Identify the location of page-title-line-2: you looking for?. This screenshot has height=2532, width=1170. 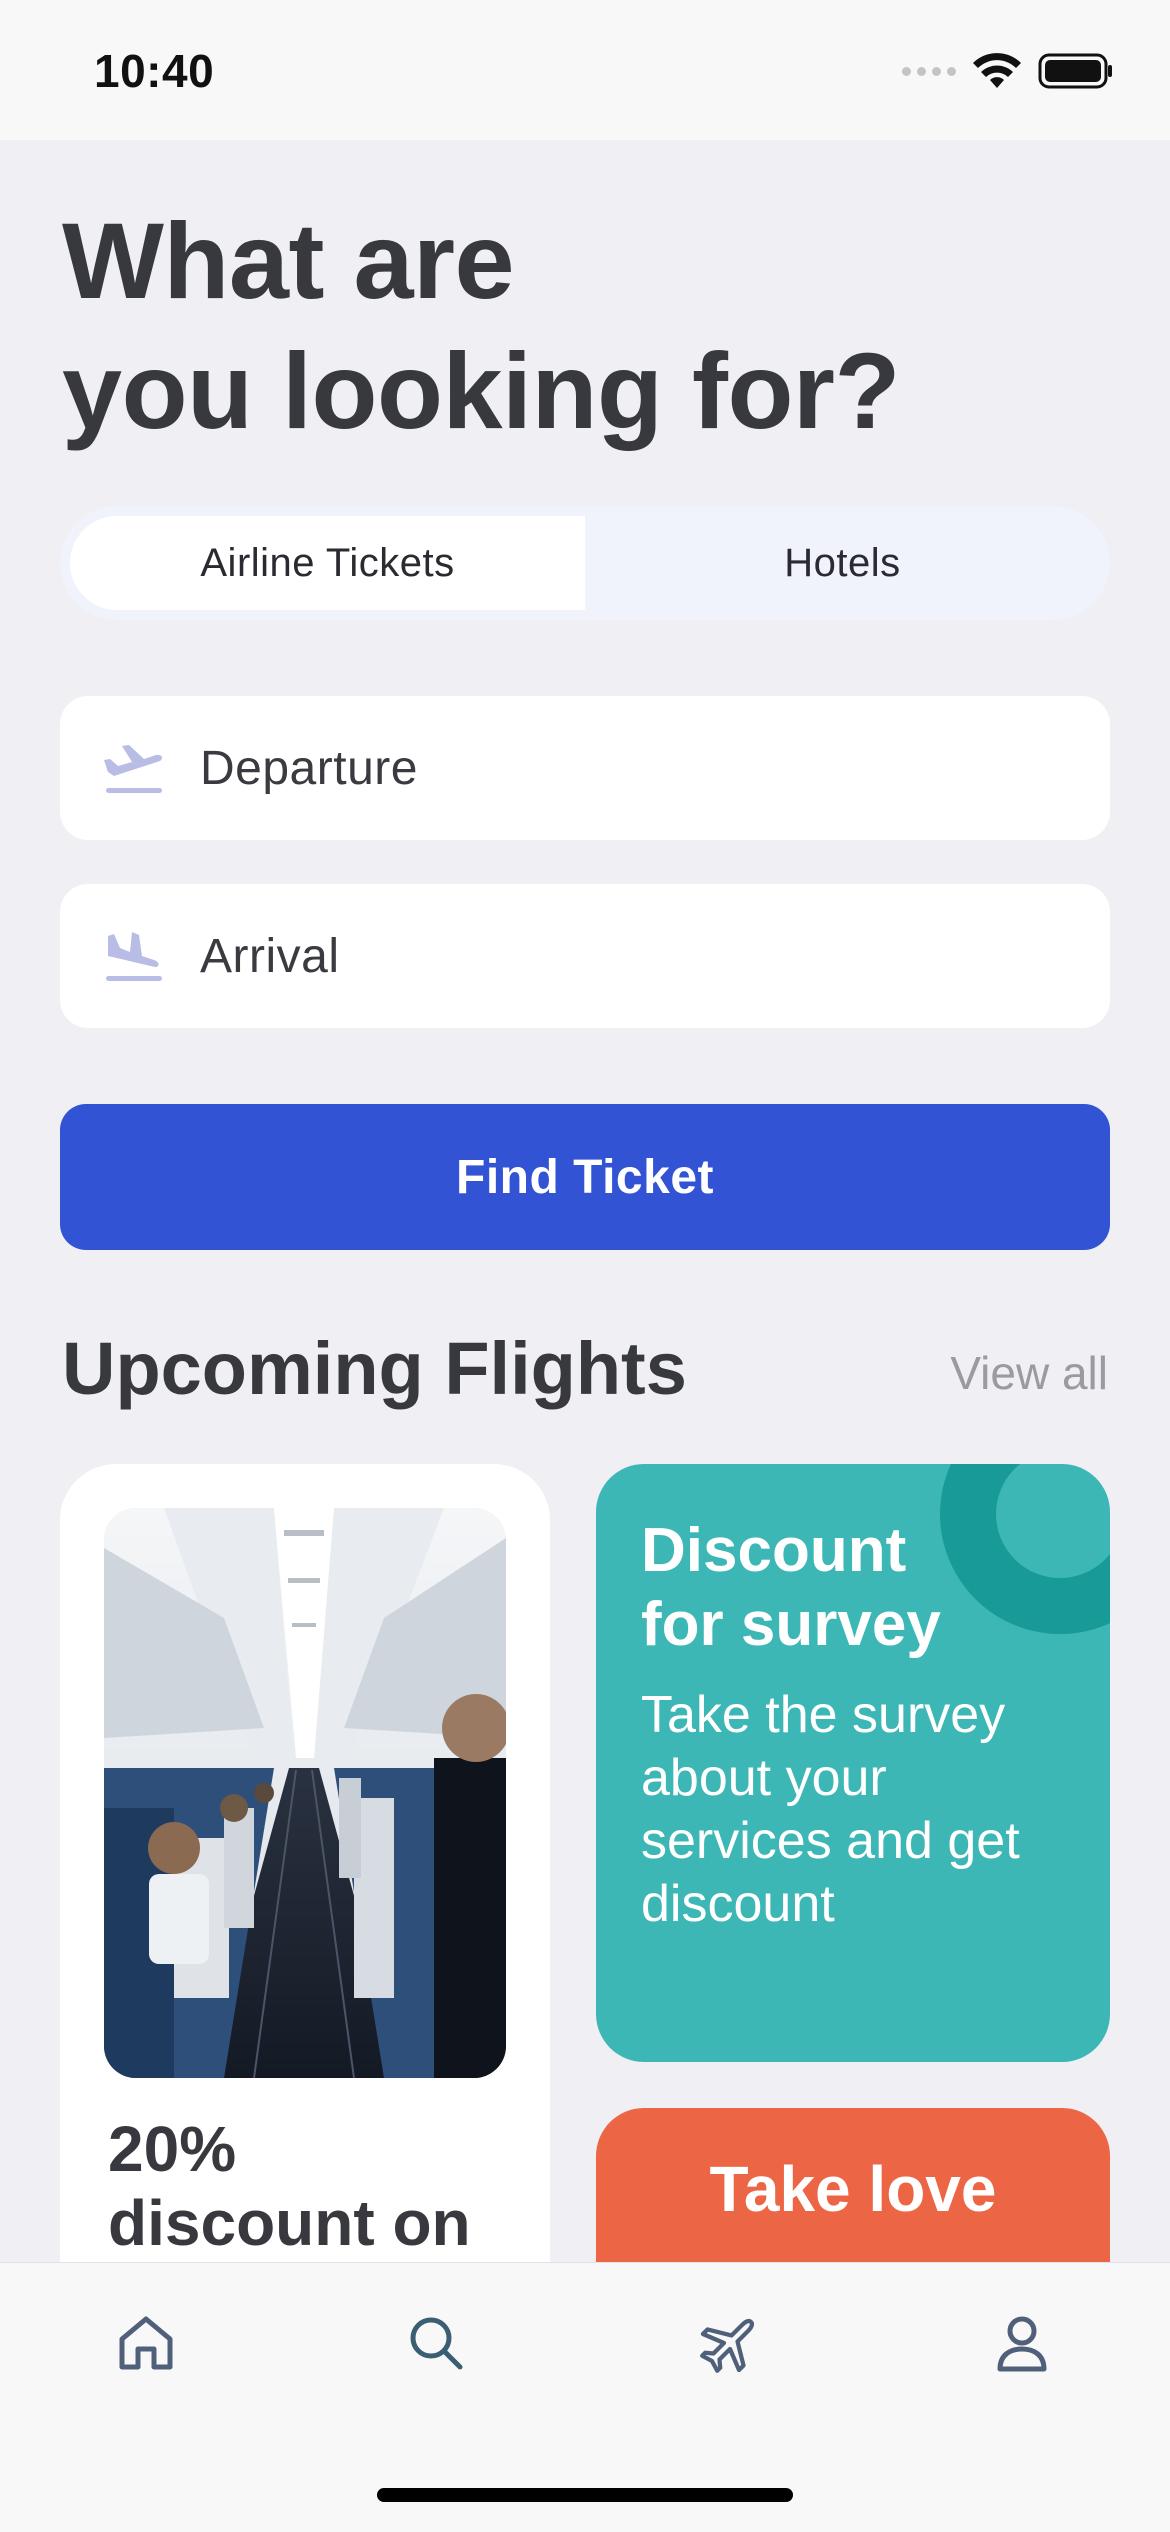
(481, 390).